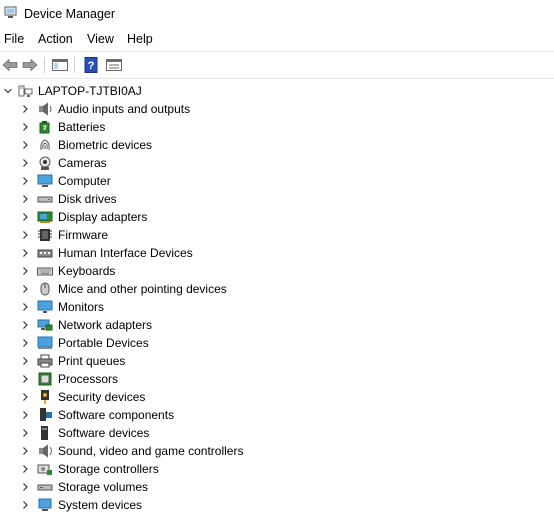 This screenshot has width=554, height=515. What do you see at coordinates (277, 163) in the screenshot?
I see `tree-category-row: Cameras` at bounding box center [277, 163].